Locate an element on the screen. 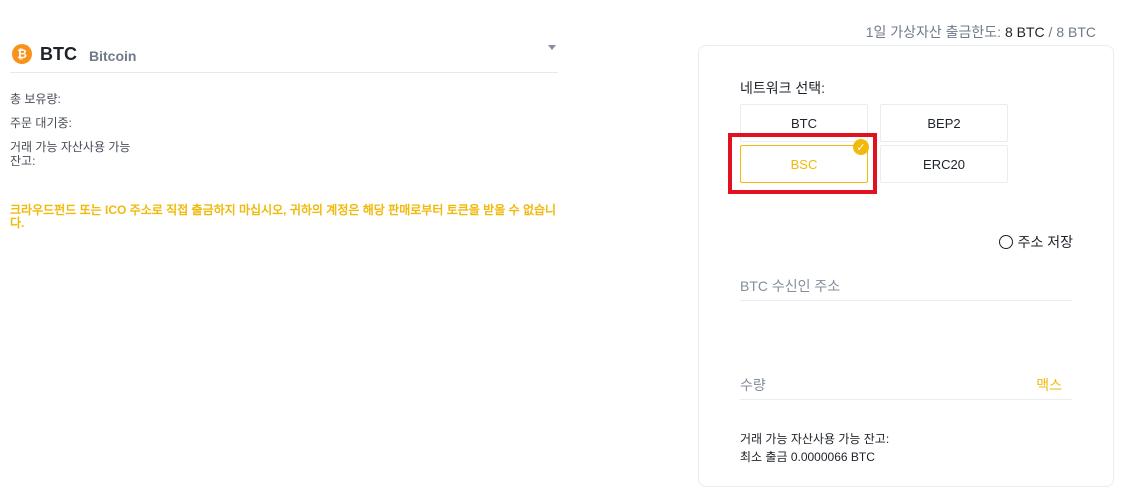  total-holdings-label: 총 보유량: is located at coordinates (35, 99).